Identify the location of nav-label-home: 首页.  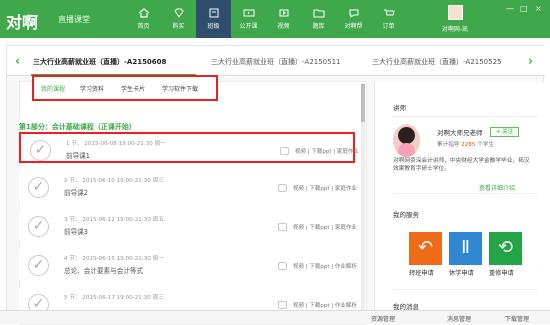
(143, 26).